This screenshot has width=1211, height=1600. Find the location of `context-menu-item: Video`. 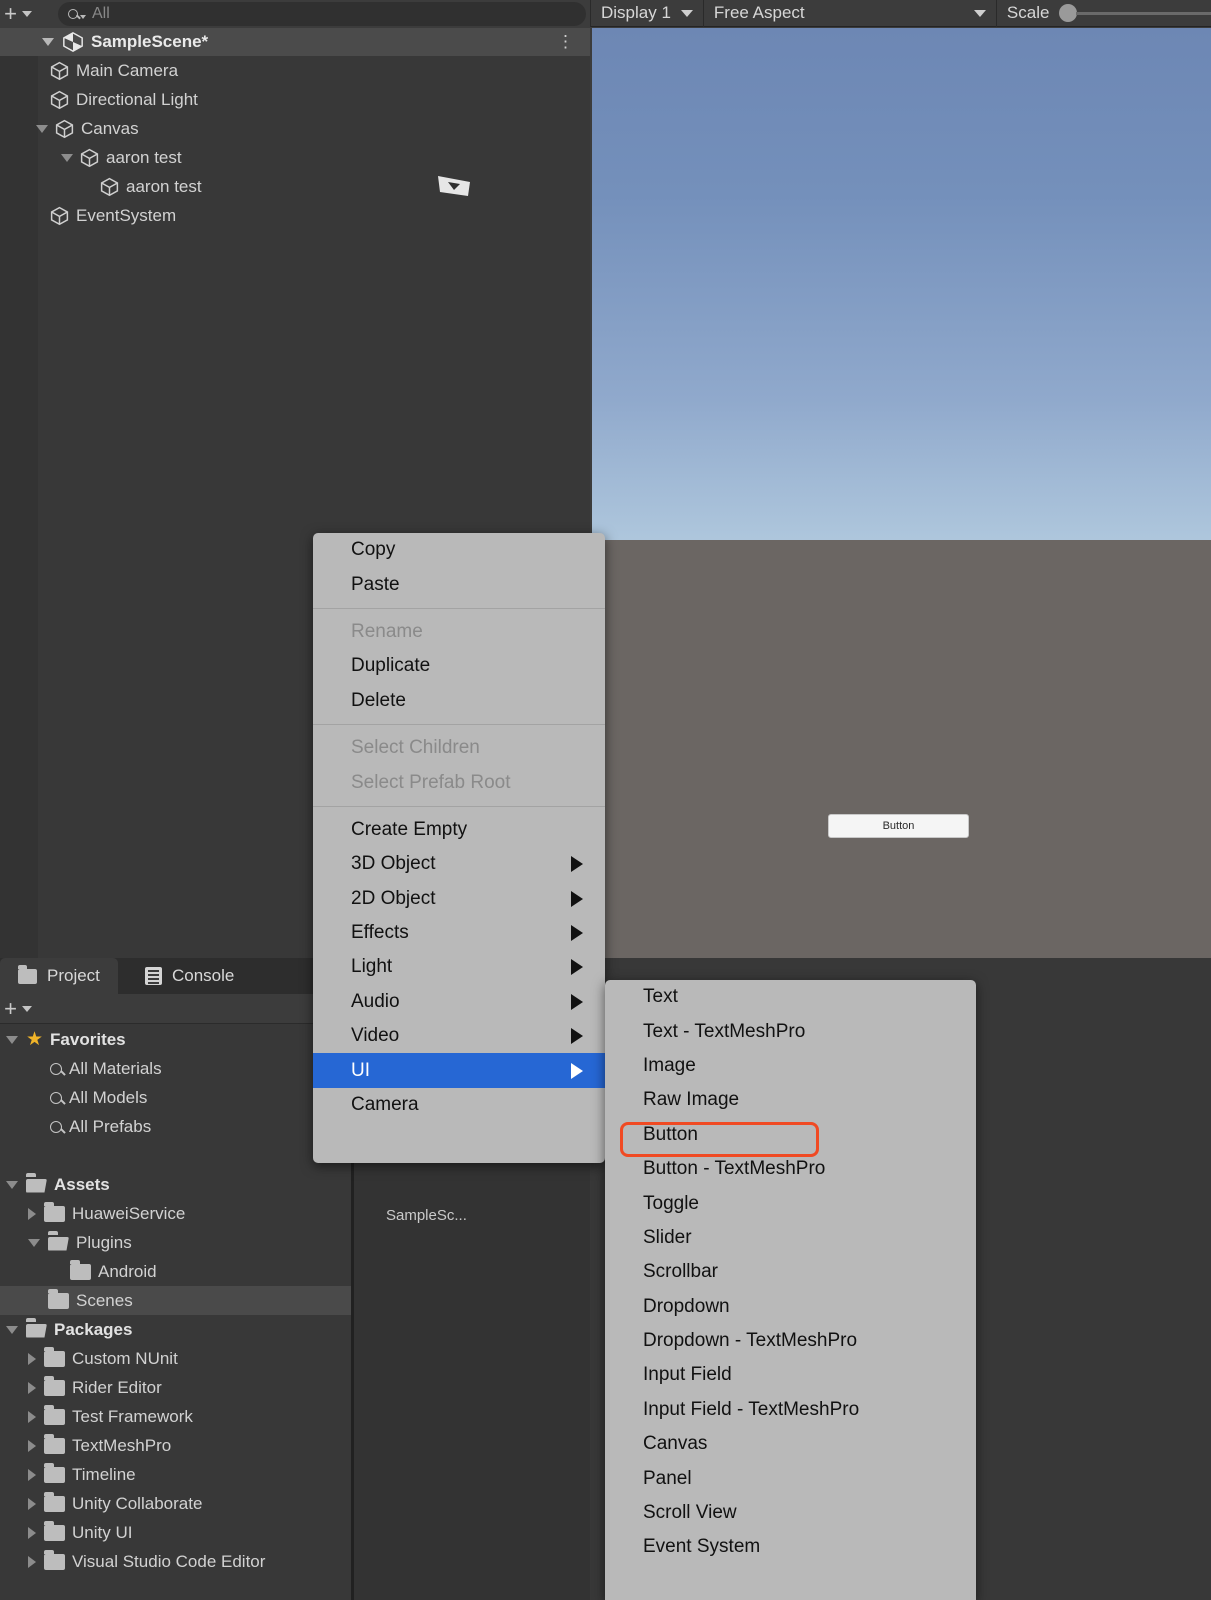

context-menu-item: Video is located at coordinates (459, 1036).